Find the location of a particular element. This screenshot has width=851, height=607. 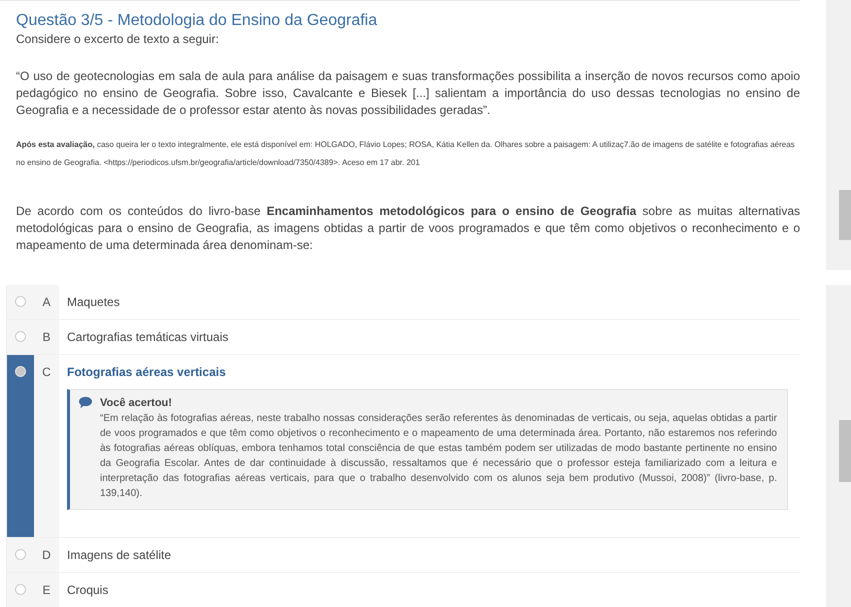

option-label: Imagens de satélite is located at coordinates (427, 555).